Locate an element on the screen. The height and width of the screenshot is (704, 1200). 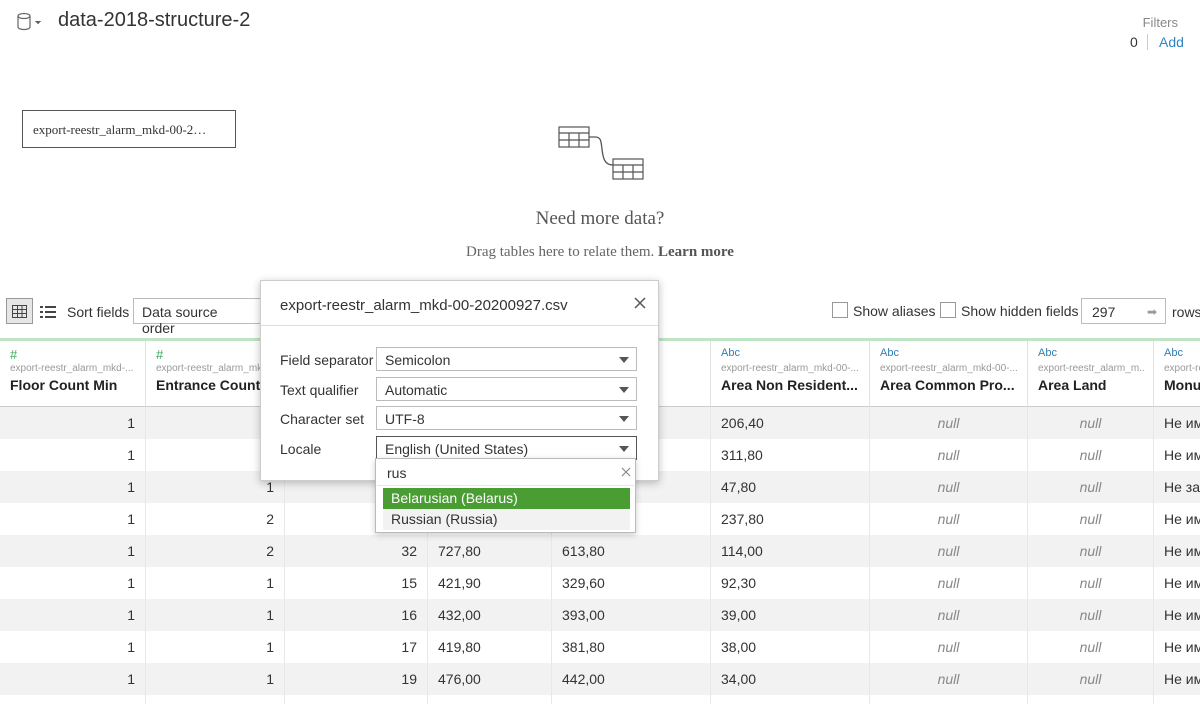
field-separator-select: Semicolon is located at coordinates (506, 359).